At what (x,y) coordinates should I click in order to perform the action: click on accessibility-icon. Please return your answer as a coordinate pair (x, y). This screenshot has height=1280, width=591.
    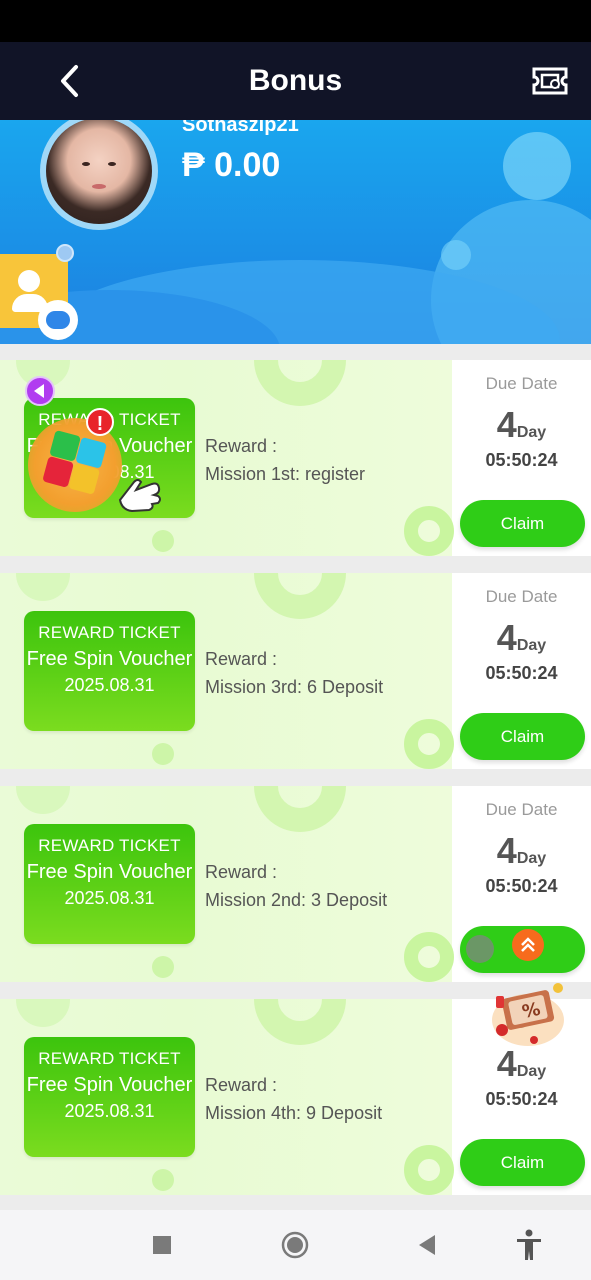
    Looking at the image, I should click on (529, 1244).